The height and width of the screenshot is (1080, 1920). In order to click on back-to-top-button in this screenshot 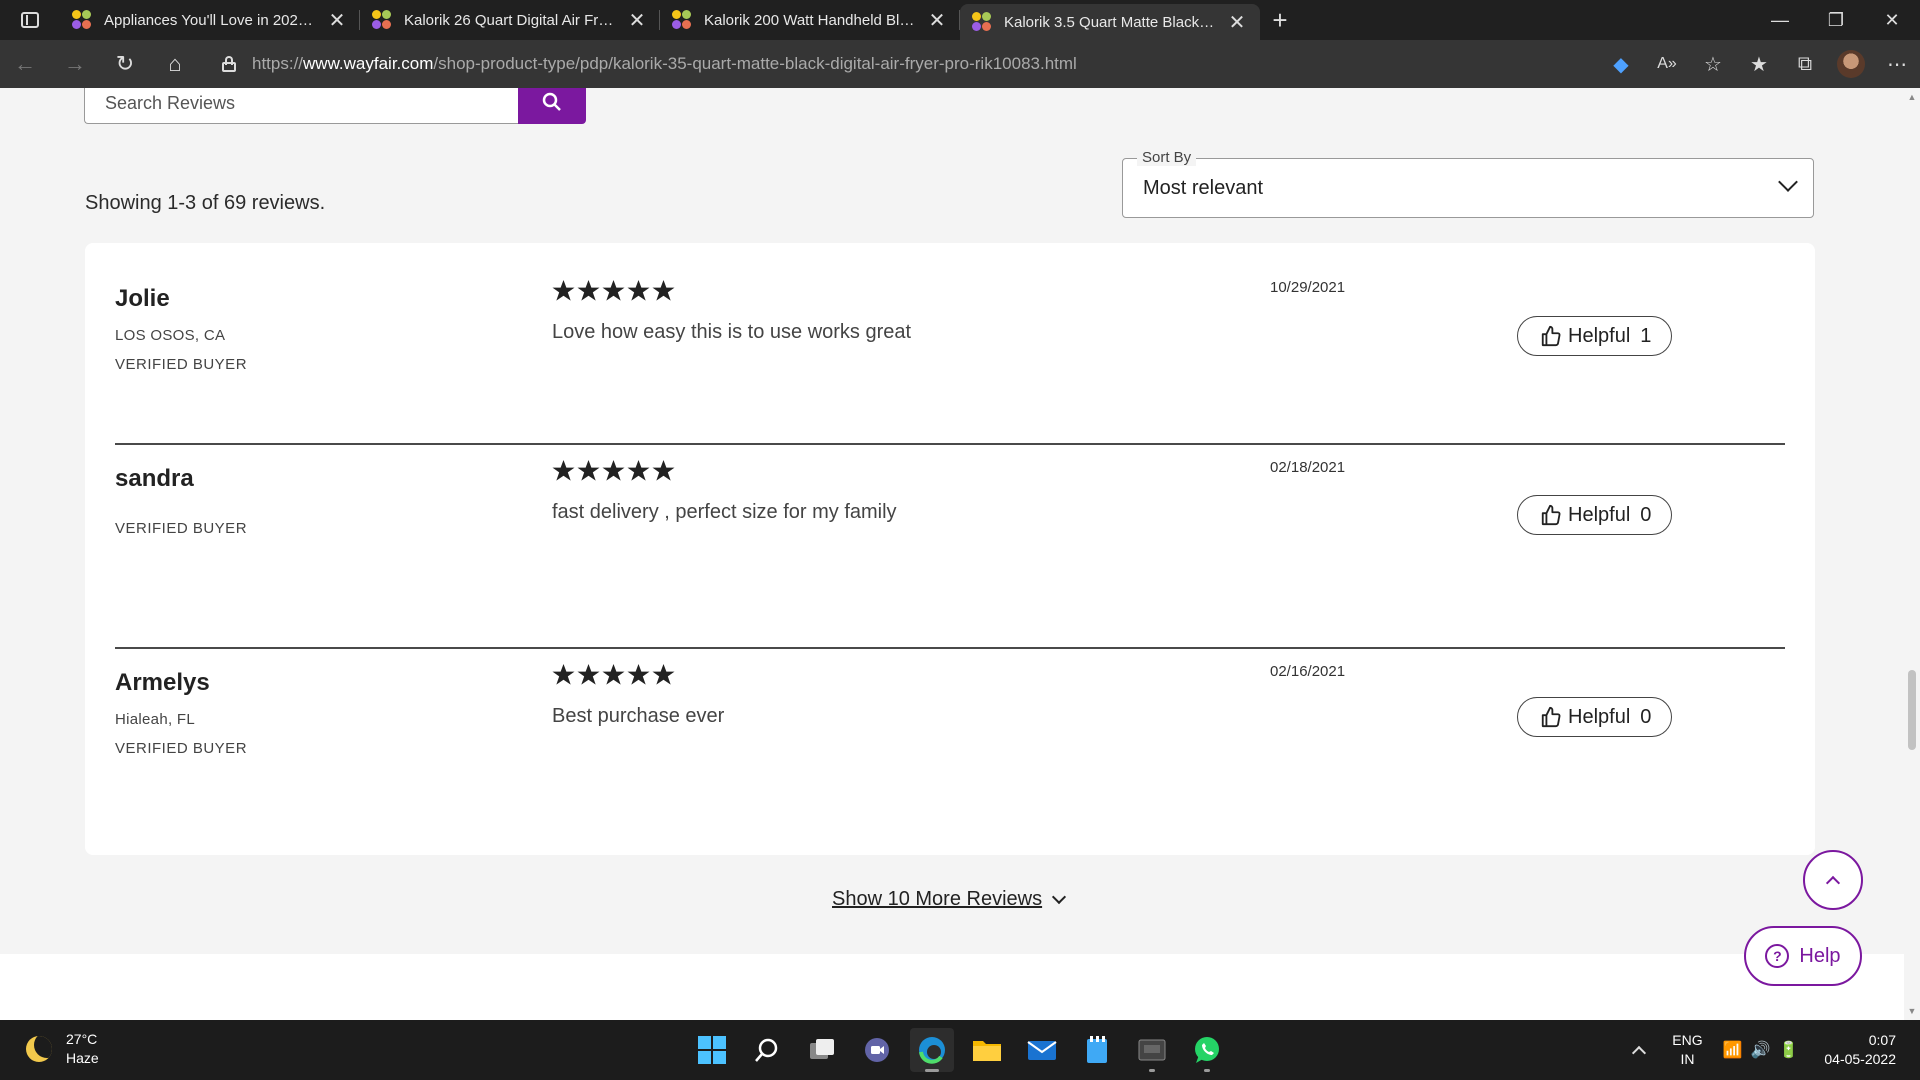, I will do `click(1833, 880)`.